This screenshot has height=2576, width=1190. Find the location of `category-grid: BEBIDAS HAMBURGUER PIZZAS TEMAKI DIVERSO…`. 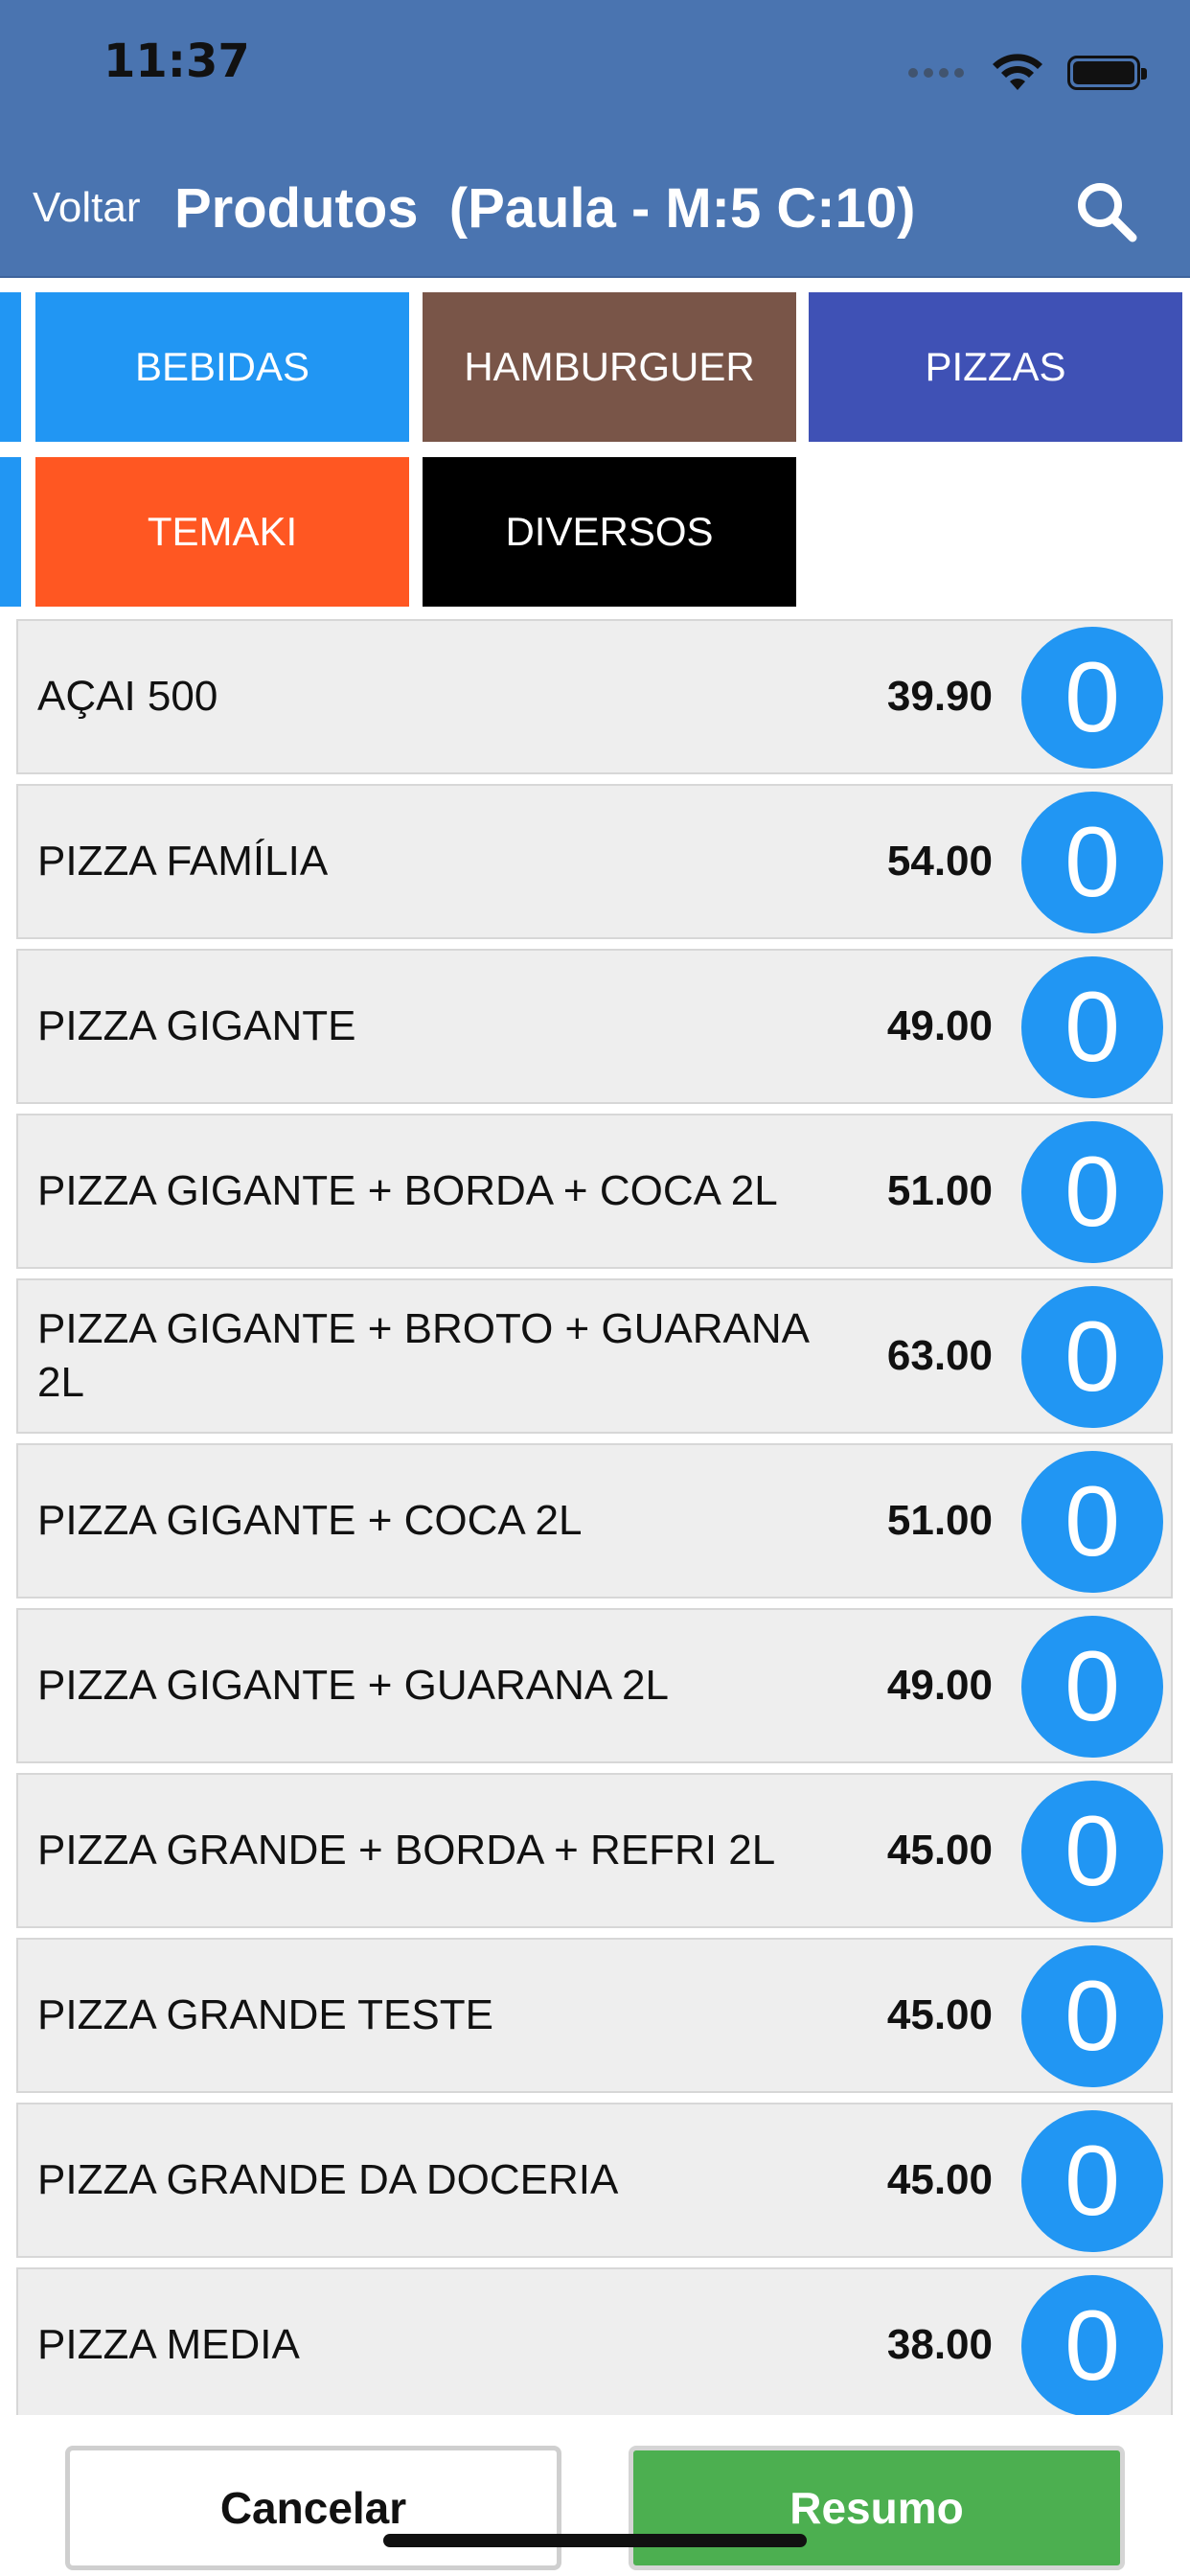

category-grid: BEBIDAS HAMBURGUER PIZZAS TEMAKI DIVERSO… is located at coordinates (595, 449).